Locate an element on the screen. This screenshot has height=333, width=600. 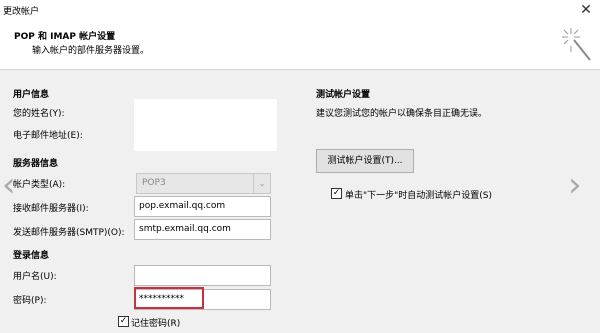
header-subtitle: 输入帐户的部件服务器设置。 is located at coordinates (91, 51).